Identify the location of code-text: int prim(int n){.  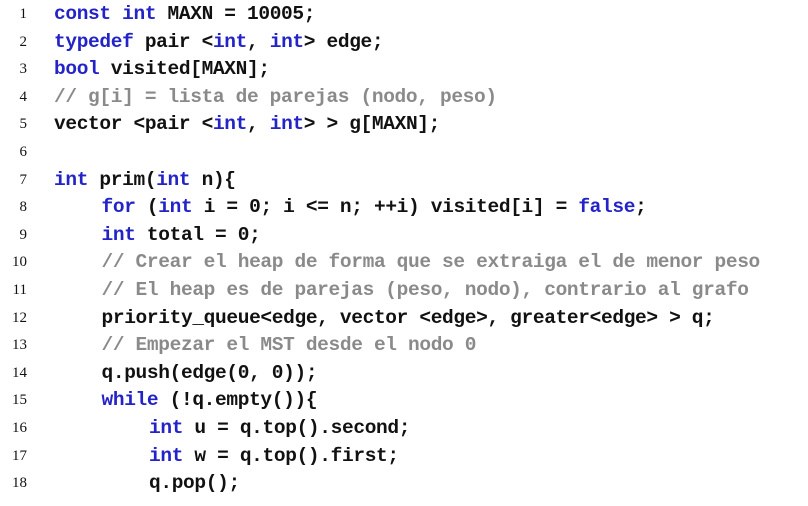
(145, 181).